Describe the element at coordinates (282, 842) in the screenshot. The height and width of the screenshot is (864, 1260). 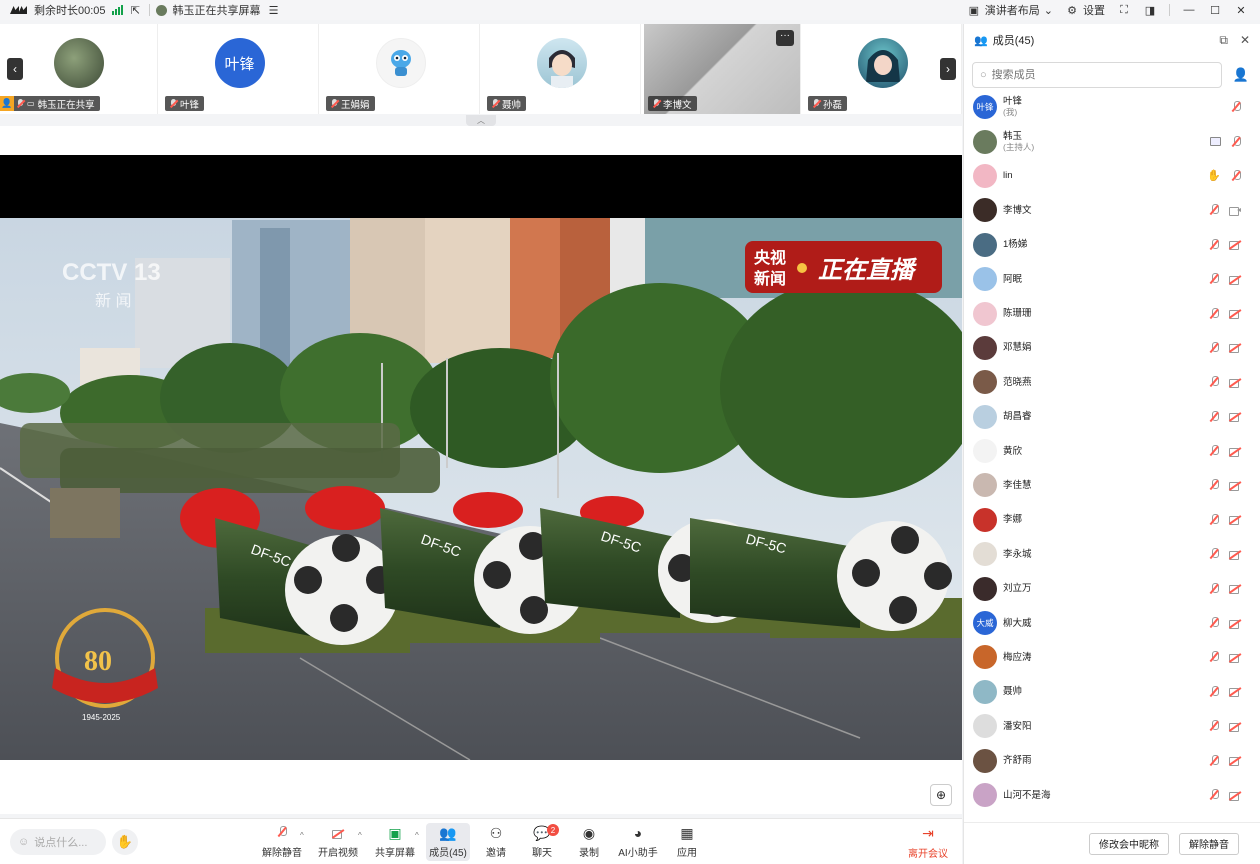
I see `unmute-button: 解除静音` at that location.